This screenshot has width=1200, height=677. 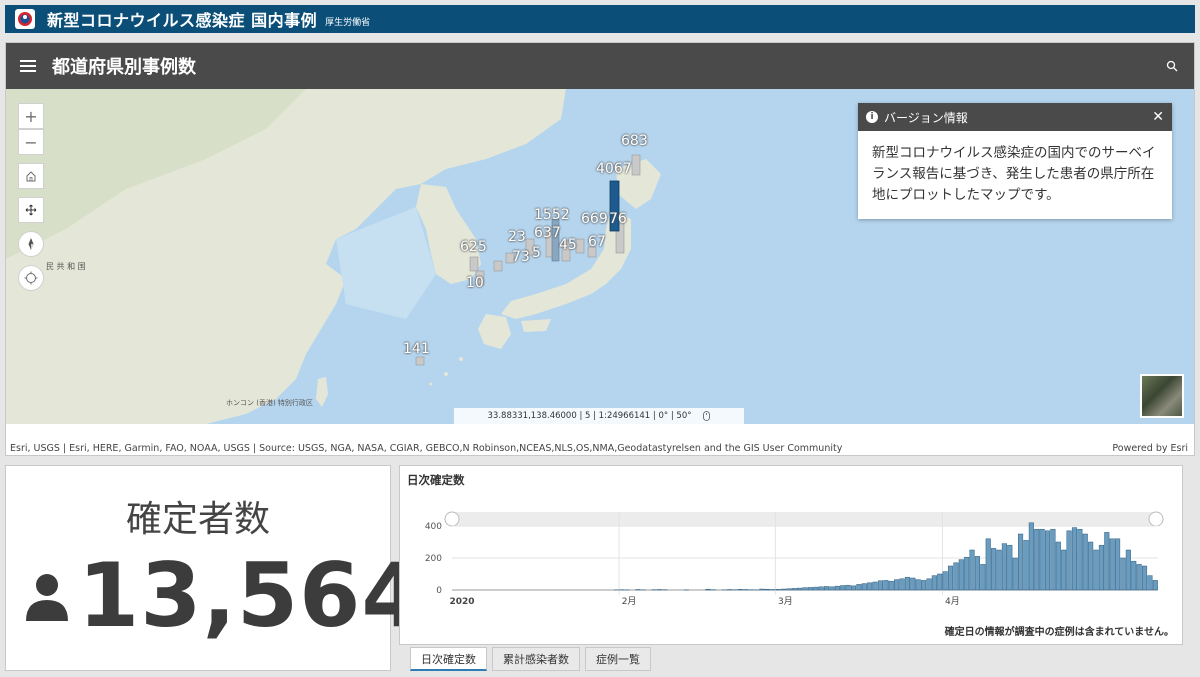 I want to click on count-label: 確定者数, so click(x=197, y=519).